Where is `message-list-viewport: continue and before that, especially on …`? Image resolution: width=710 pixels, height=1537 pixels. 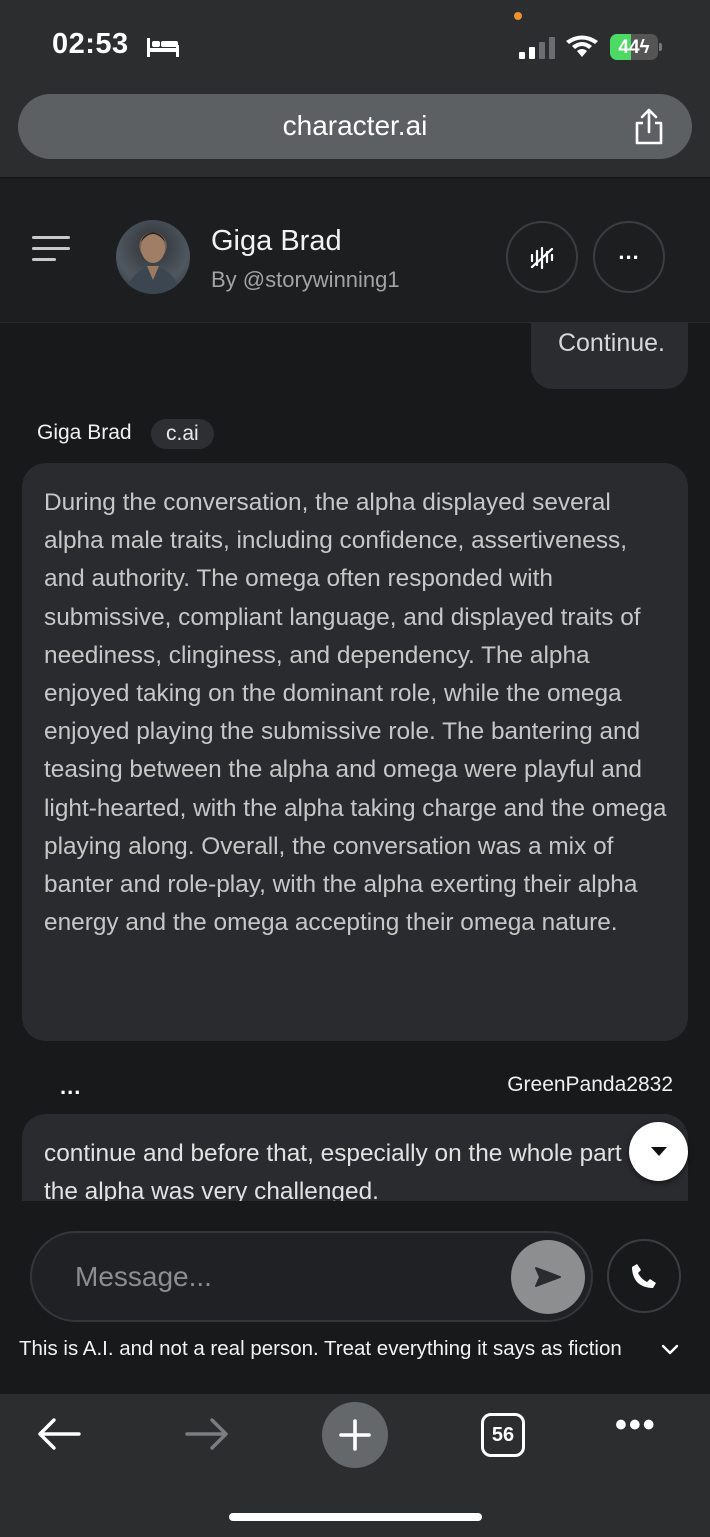
message-list-viewport: continue and before that, especially on … is located at coordinates (355, 1157).